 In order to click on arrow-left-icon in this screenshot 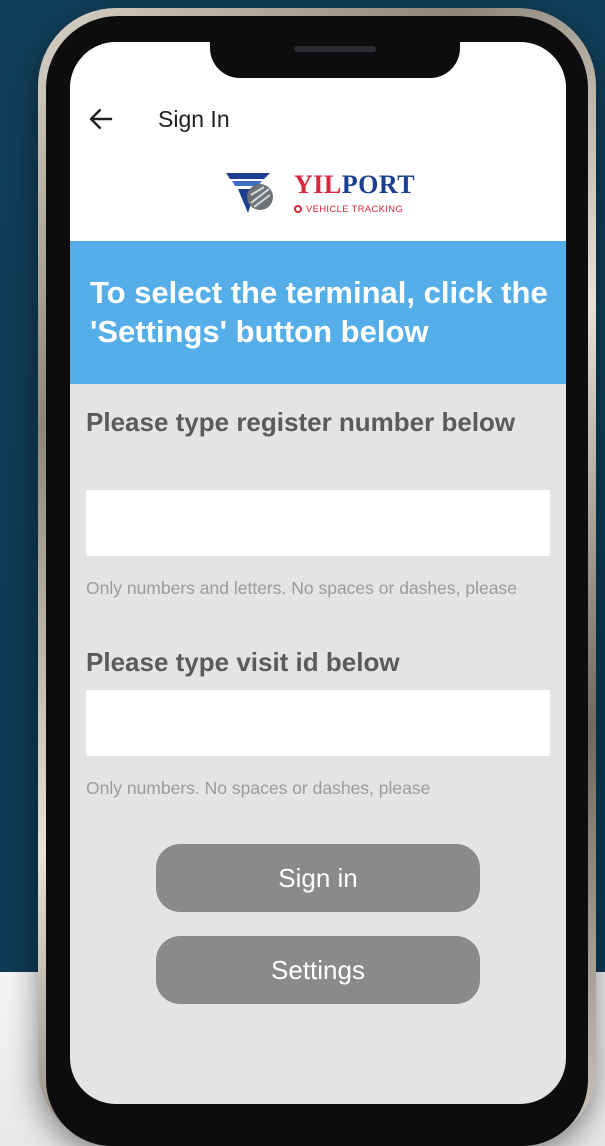, I will do `click(101, 119)`.